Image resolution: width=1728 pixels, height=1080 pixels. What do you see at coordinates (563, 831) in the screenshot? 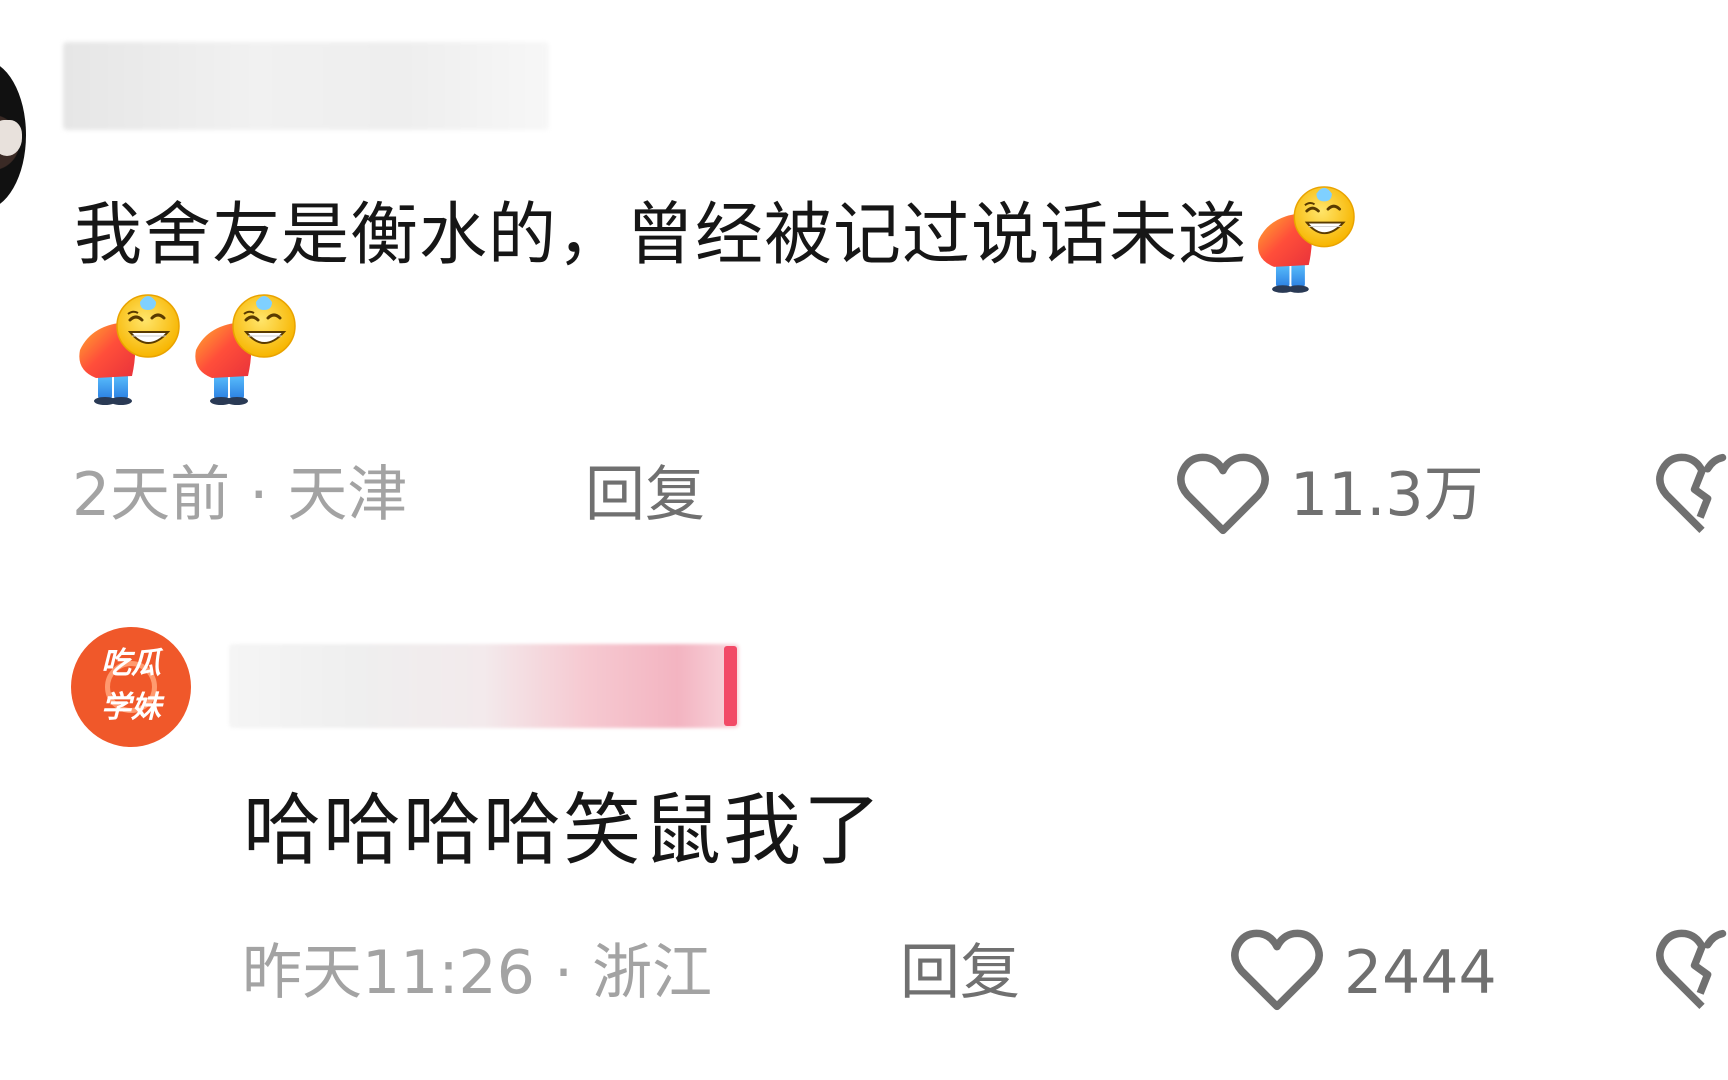
I see `reply-text: 哈哈哈哈笑鼠我了` at bounding box center [563, 831].